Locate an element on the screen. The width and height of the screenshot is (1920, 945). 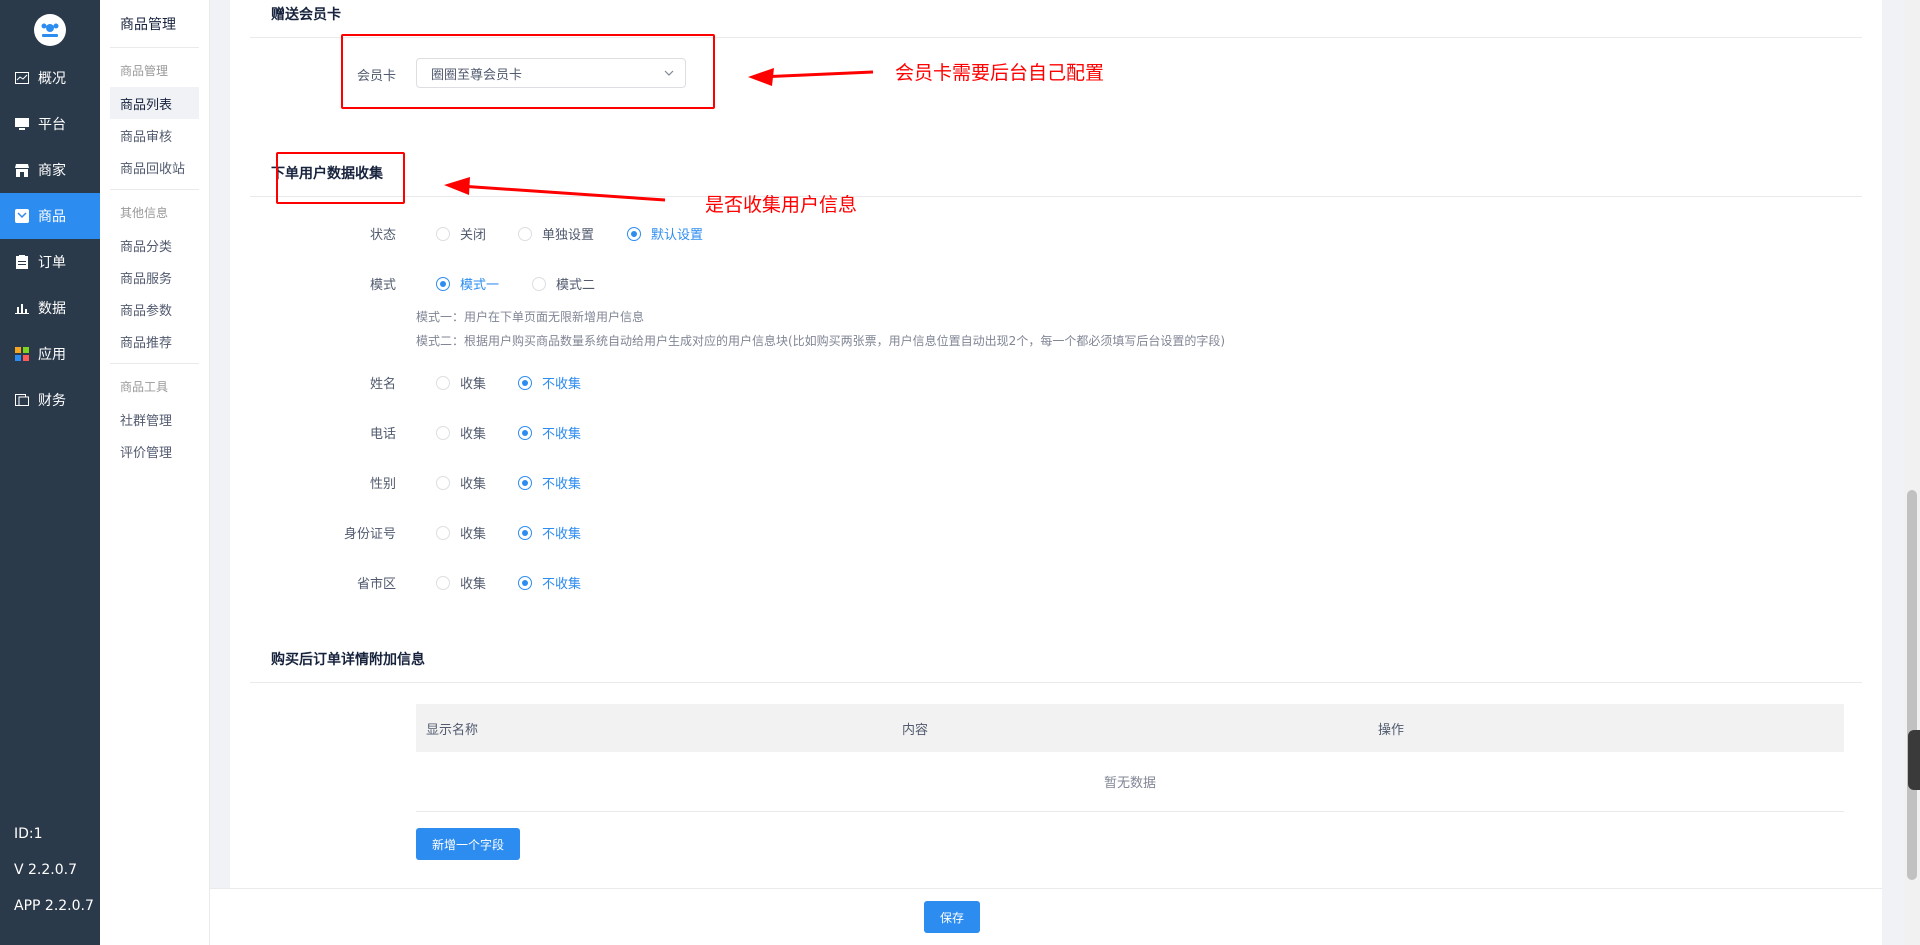
footer-bar: 保存 is located at coordinates (1046, 916).